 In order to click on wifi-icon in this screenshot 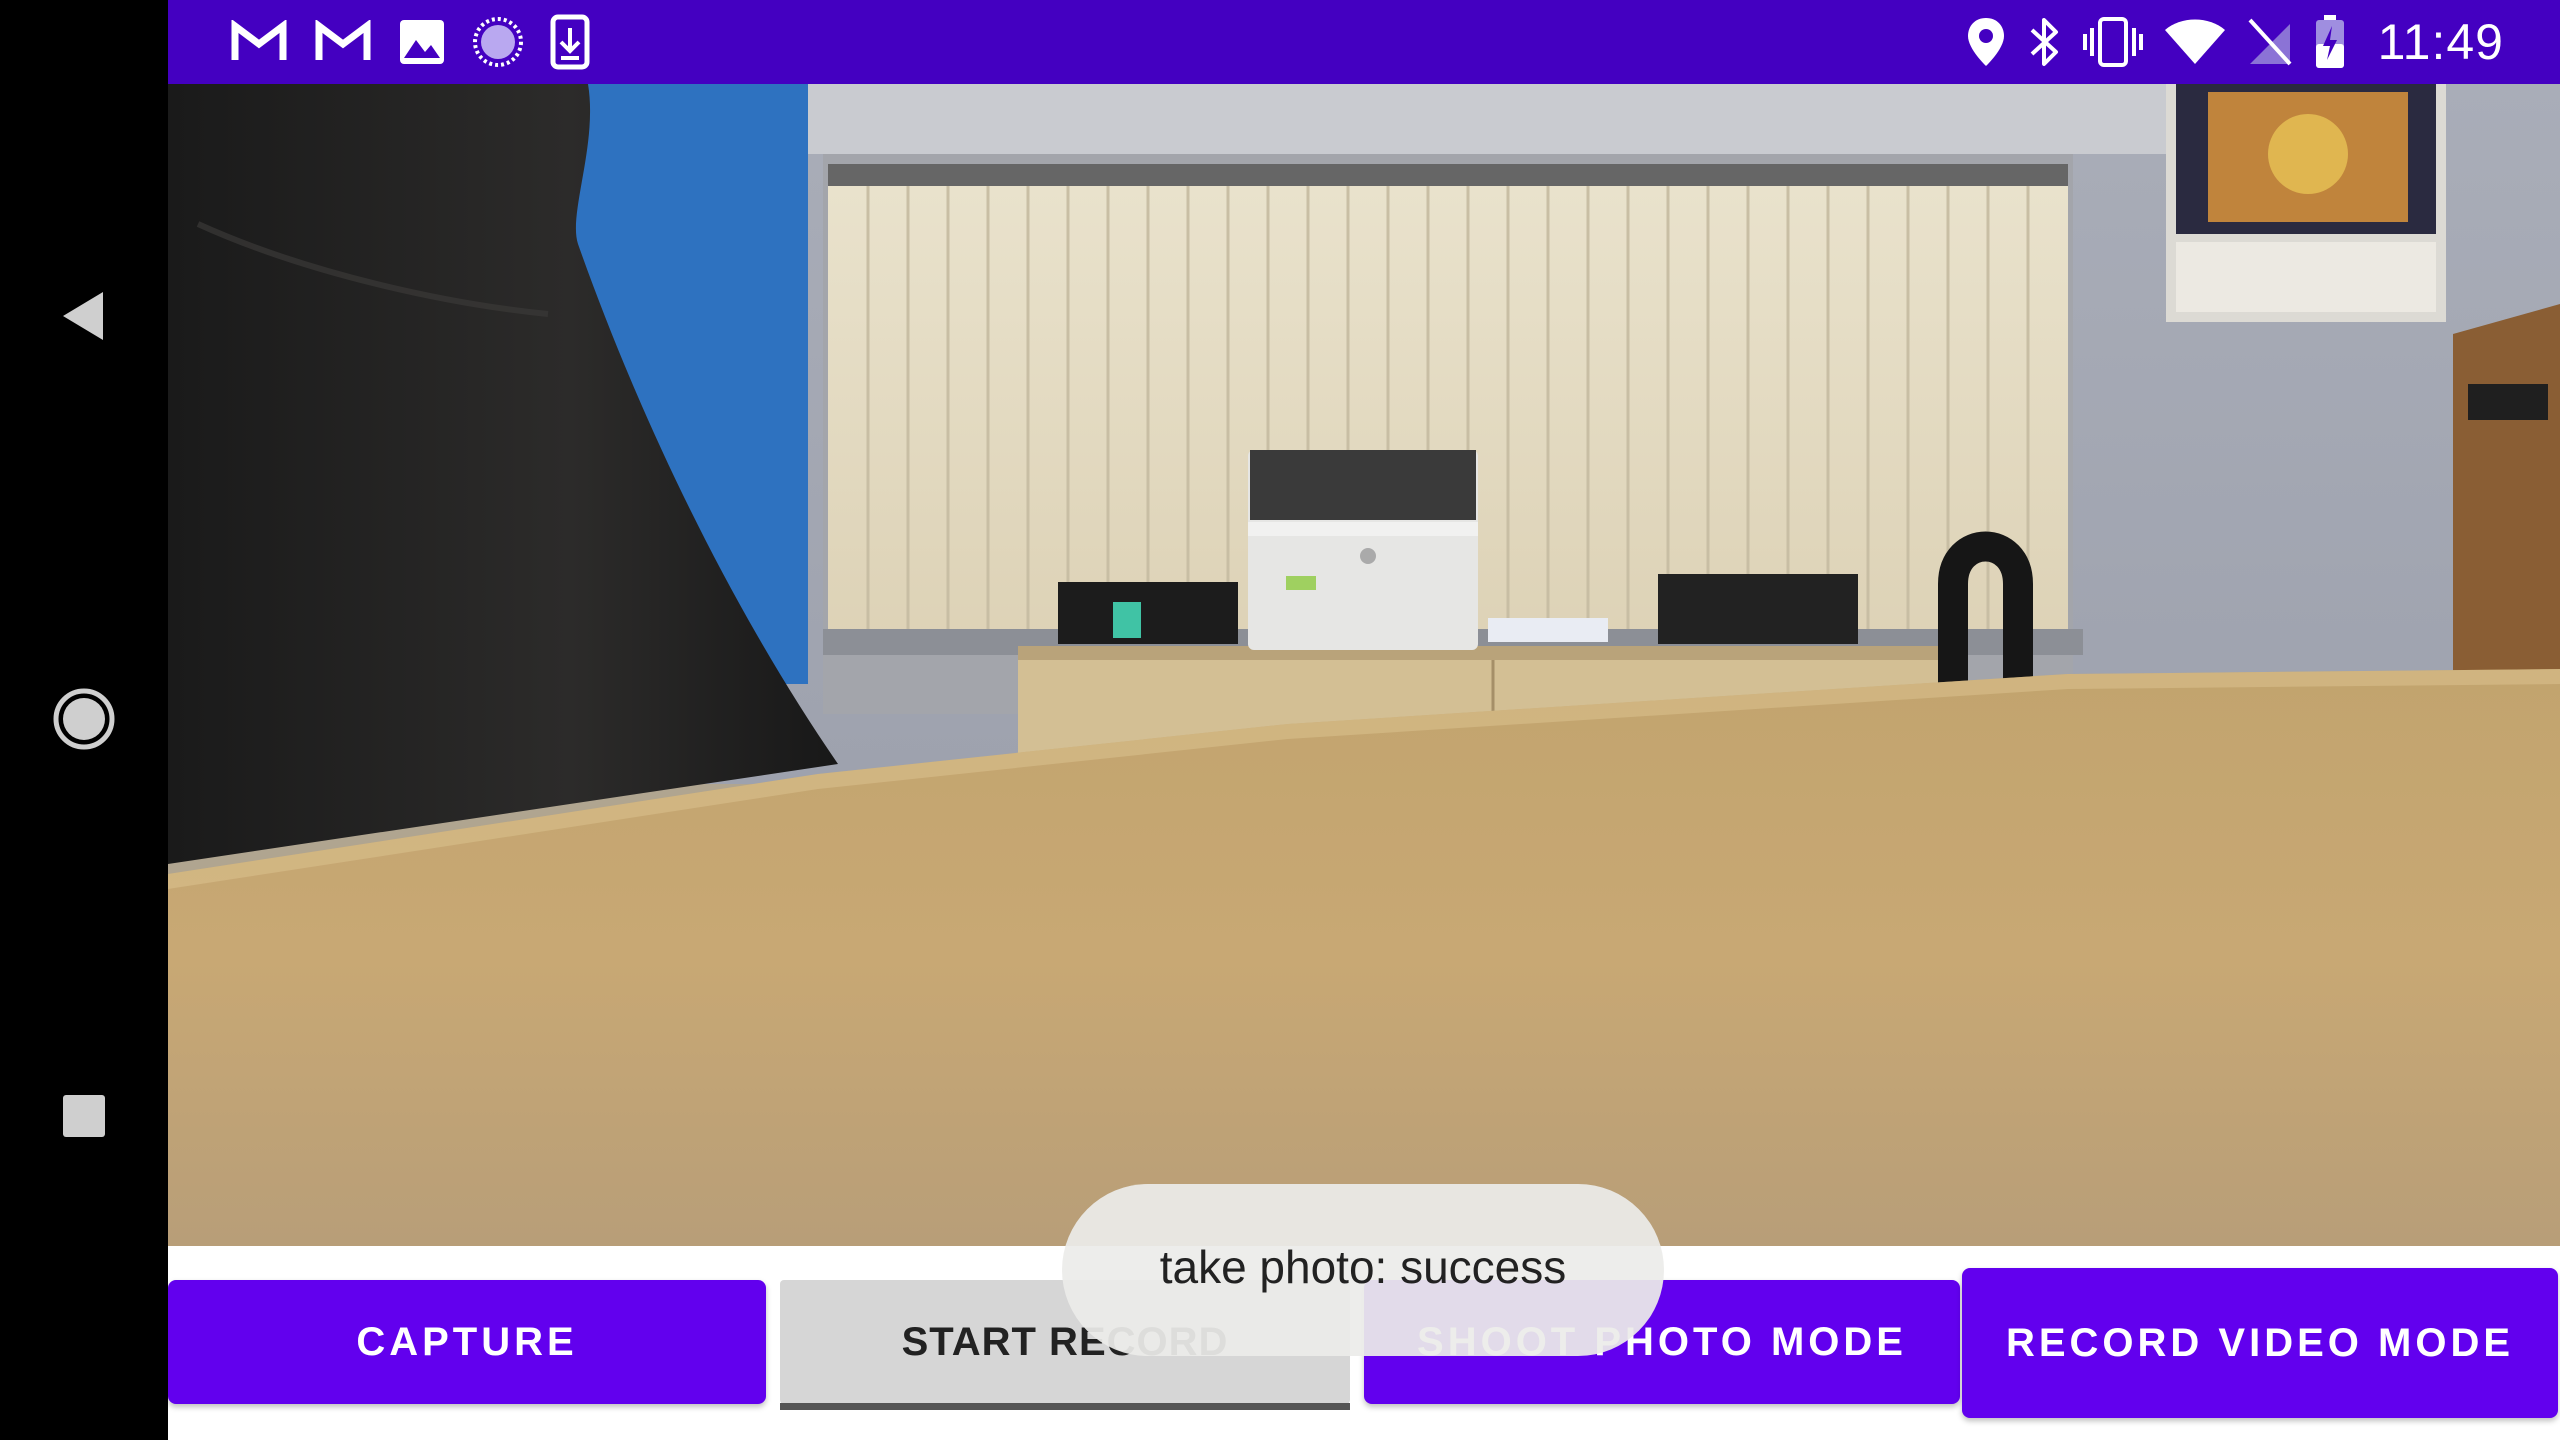, I will do `click(2195, 42)`.